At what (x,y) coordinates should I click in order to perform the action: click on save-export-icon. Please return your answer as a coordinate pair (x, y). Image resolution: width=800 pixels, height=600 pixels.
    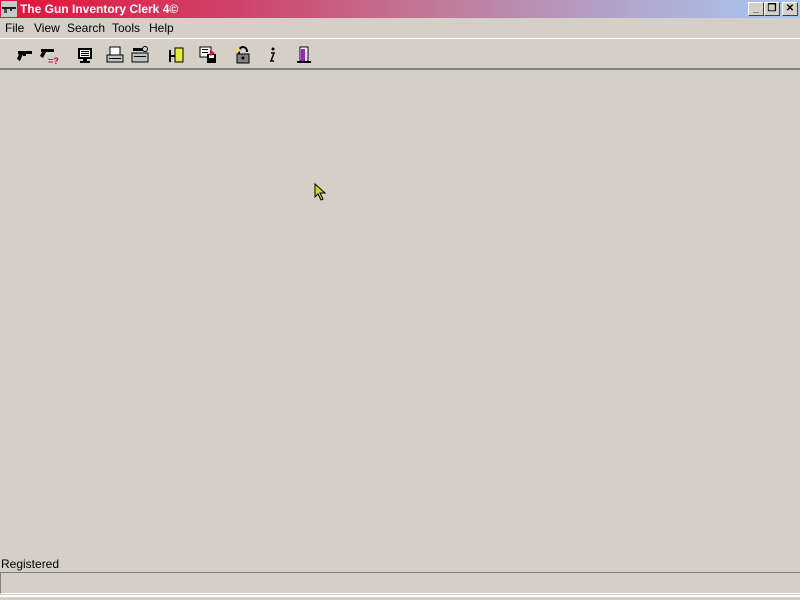
    Looking at the image, I should click on (207, 54).